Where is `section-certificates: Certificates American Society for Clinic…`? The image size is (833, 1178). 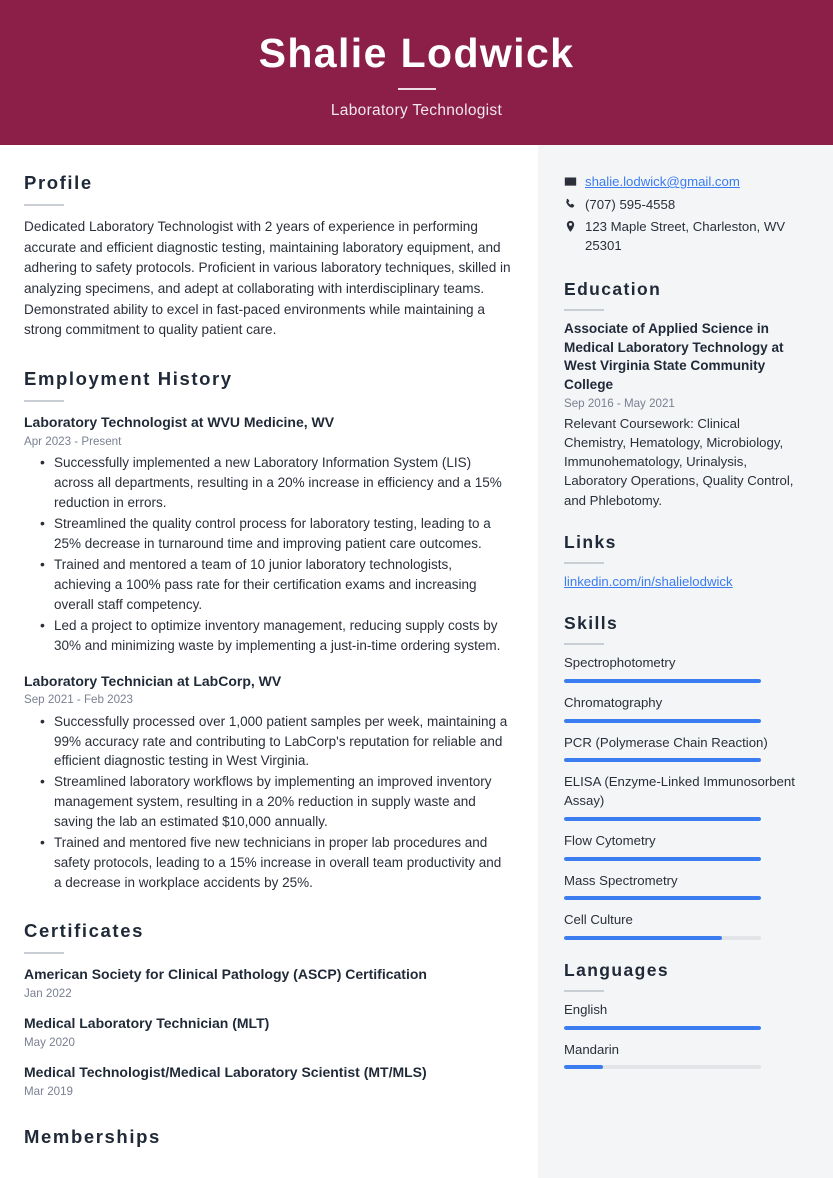 section-certificates: Certificates American Society for Clinic… is located at coordinates (268, 1009).